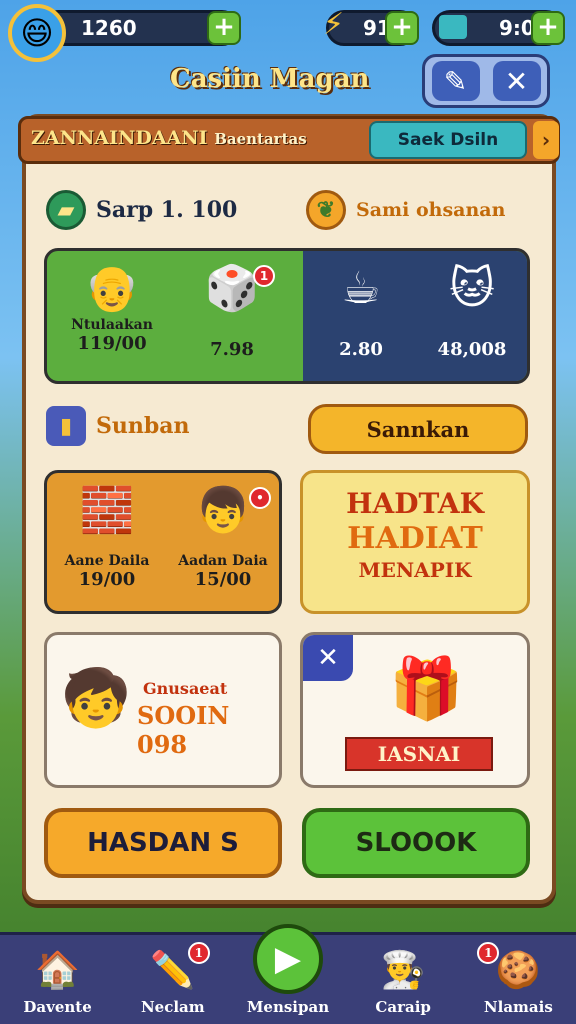 The height and width of the screenshot is (1024, 576). Describe the element at coordinates (472, 288) in the screenshot. I see `cat-face-icon: 🐱` at that location.